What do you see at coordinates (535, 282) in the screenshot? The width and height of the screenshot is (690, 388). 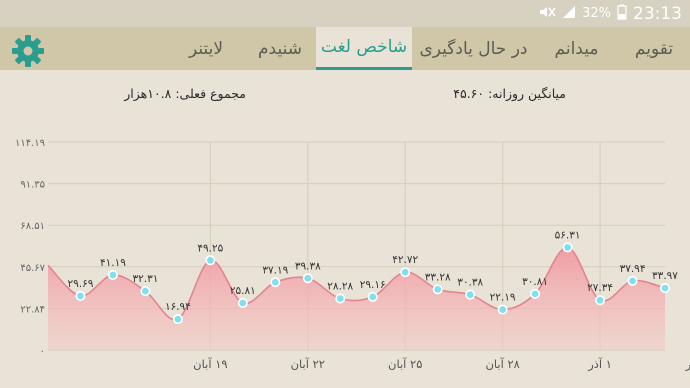 I see `data-label: ۳۰.۸۱` at bounding box center [535, 282].